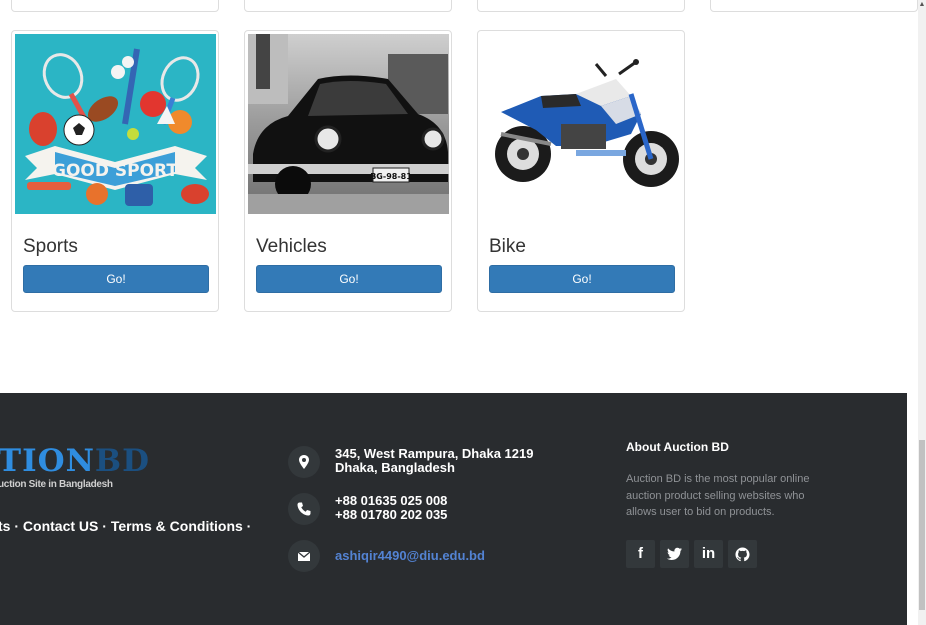  Describe the element at coordinates (391, 514) in the screenshot. I see `phone-number-2: +88 01780 202 035` at that location.